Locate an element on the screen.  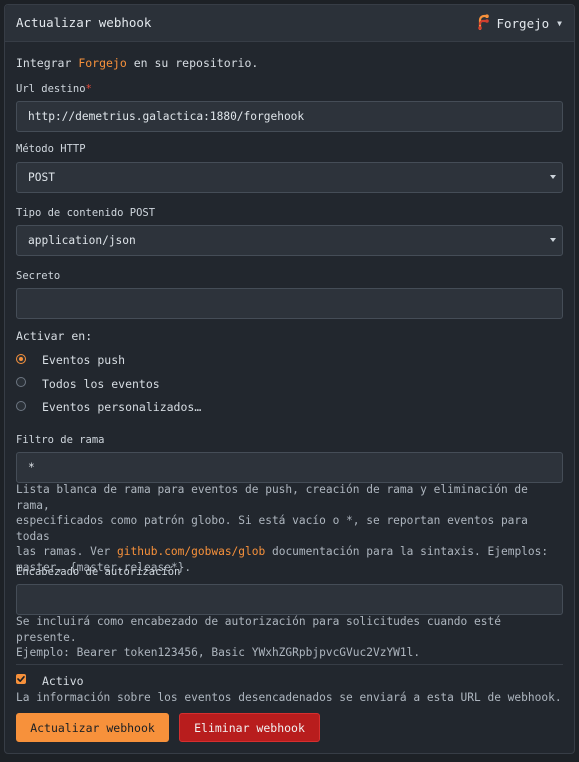
auth-header-input is located at coordinates (289, 599).